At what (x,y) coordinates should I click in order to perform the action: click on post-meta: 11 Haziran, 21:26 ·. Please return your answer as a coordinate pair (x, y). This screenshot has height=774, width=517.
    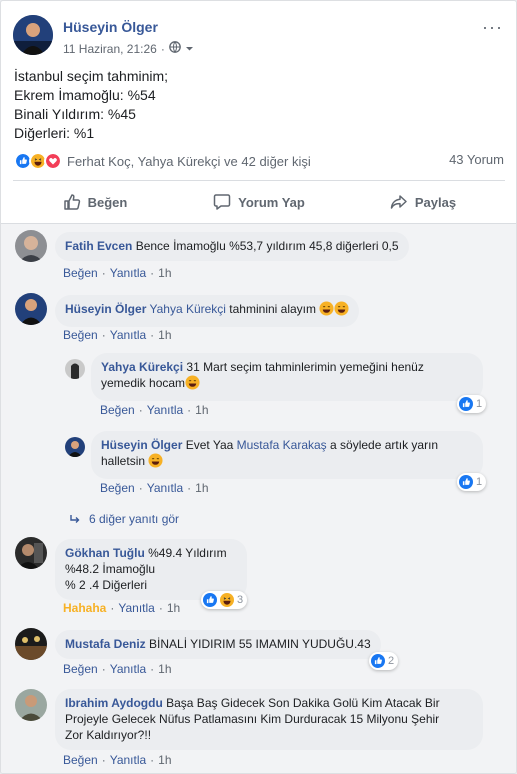
    Looking at the image, I should click on (128, 48).